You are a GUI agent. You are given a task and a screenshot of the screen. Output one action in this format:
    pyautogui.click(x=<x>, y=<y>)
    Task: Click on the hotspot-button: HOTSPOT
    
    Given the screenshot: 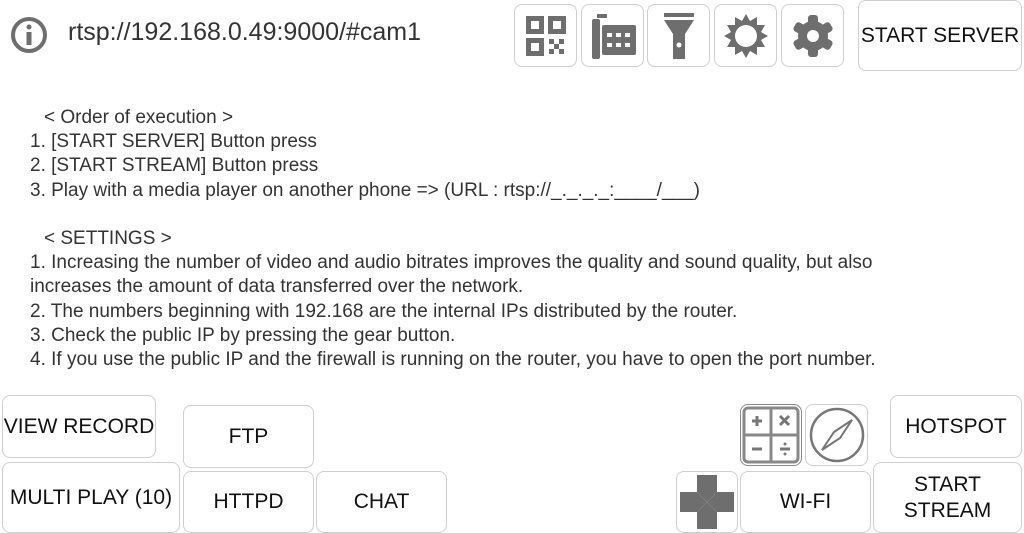 What is the action you would take?
    pyautogui.click(x=956, y=426)
    